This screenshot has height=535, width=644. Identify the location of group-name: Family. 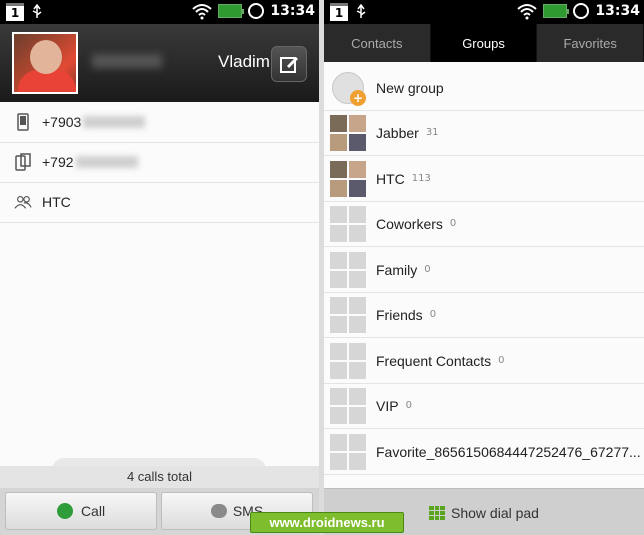
(397, 269).